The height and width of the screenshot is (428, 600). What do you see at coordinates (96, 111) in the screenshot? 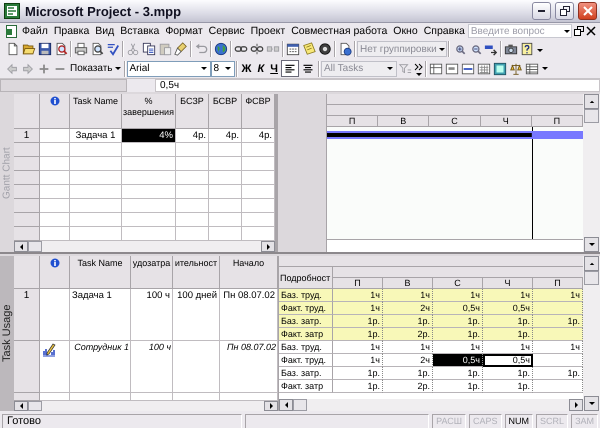
I see `column-header: Task Name` at bounding box center [96, 111].